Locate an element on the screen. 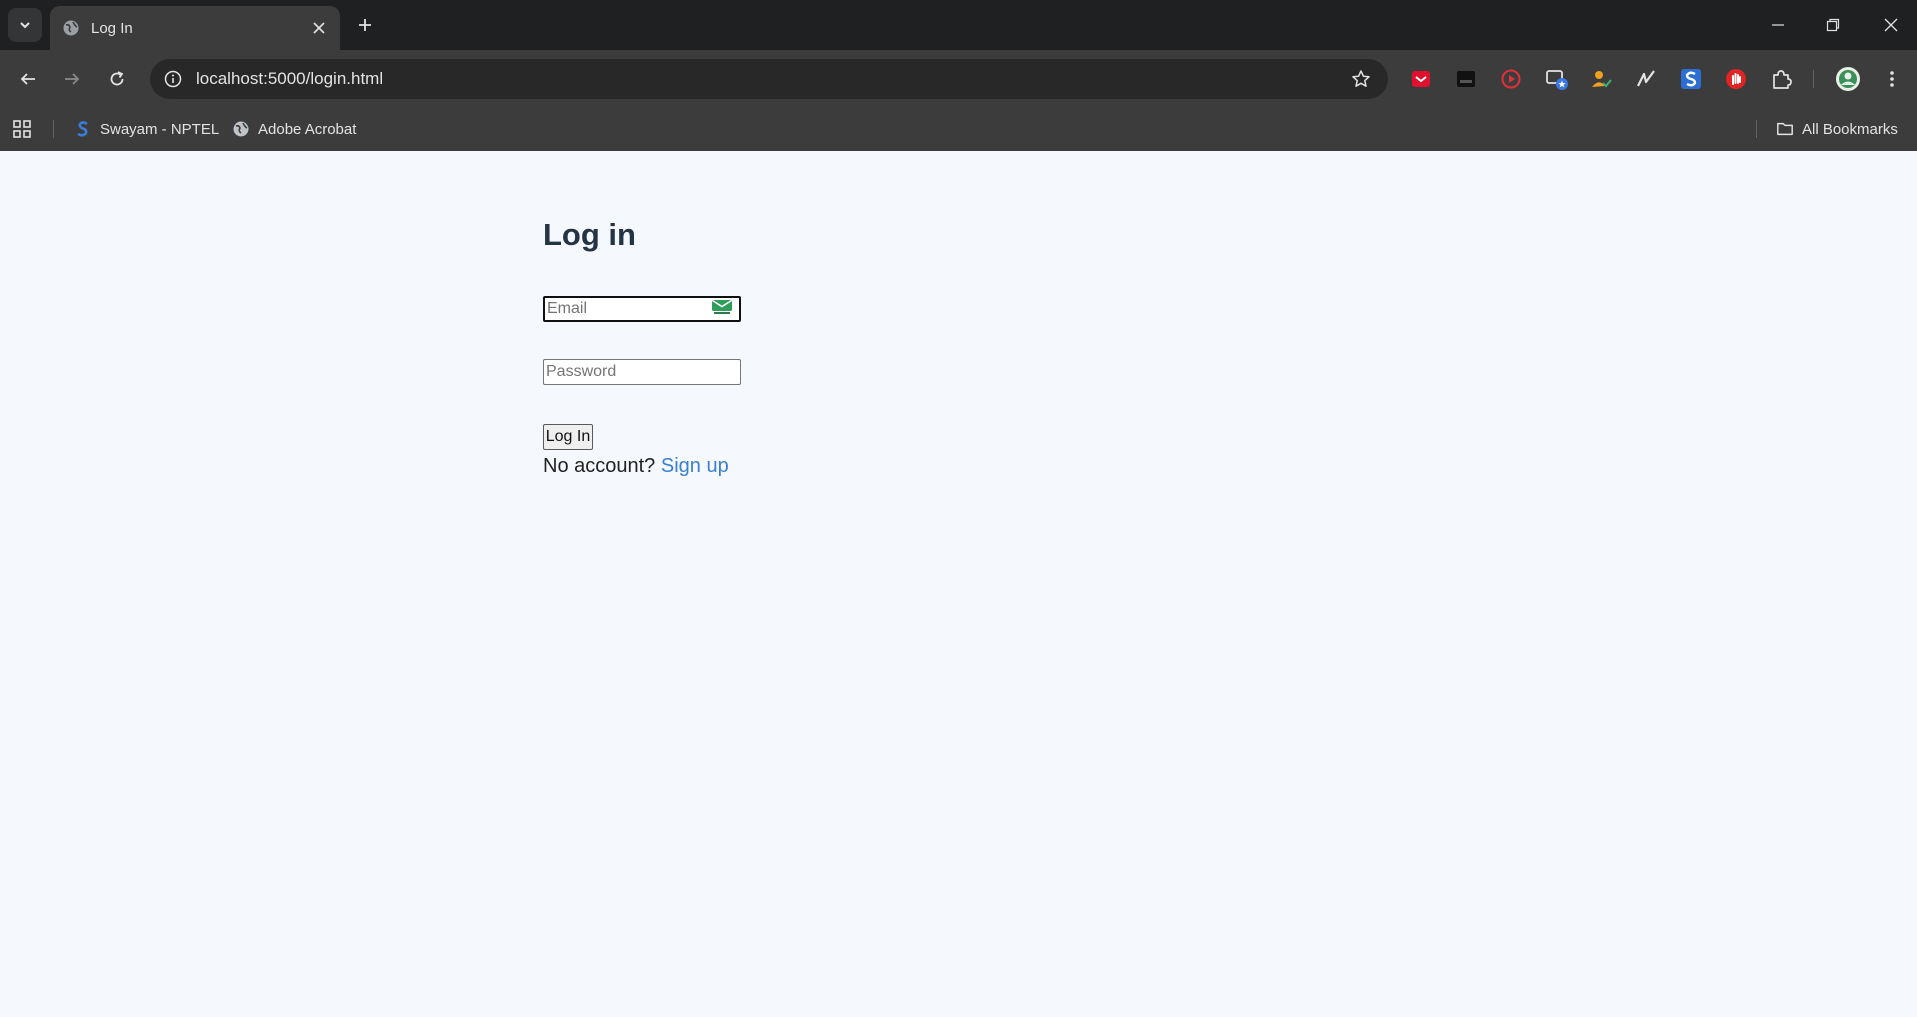 Image resolution: width=1917 pixels, height=1017 pixels. reload-button is located at coordinates (117, 79).